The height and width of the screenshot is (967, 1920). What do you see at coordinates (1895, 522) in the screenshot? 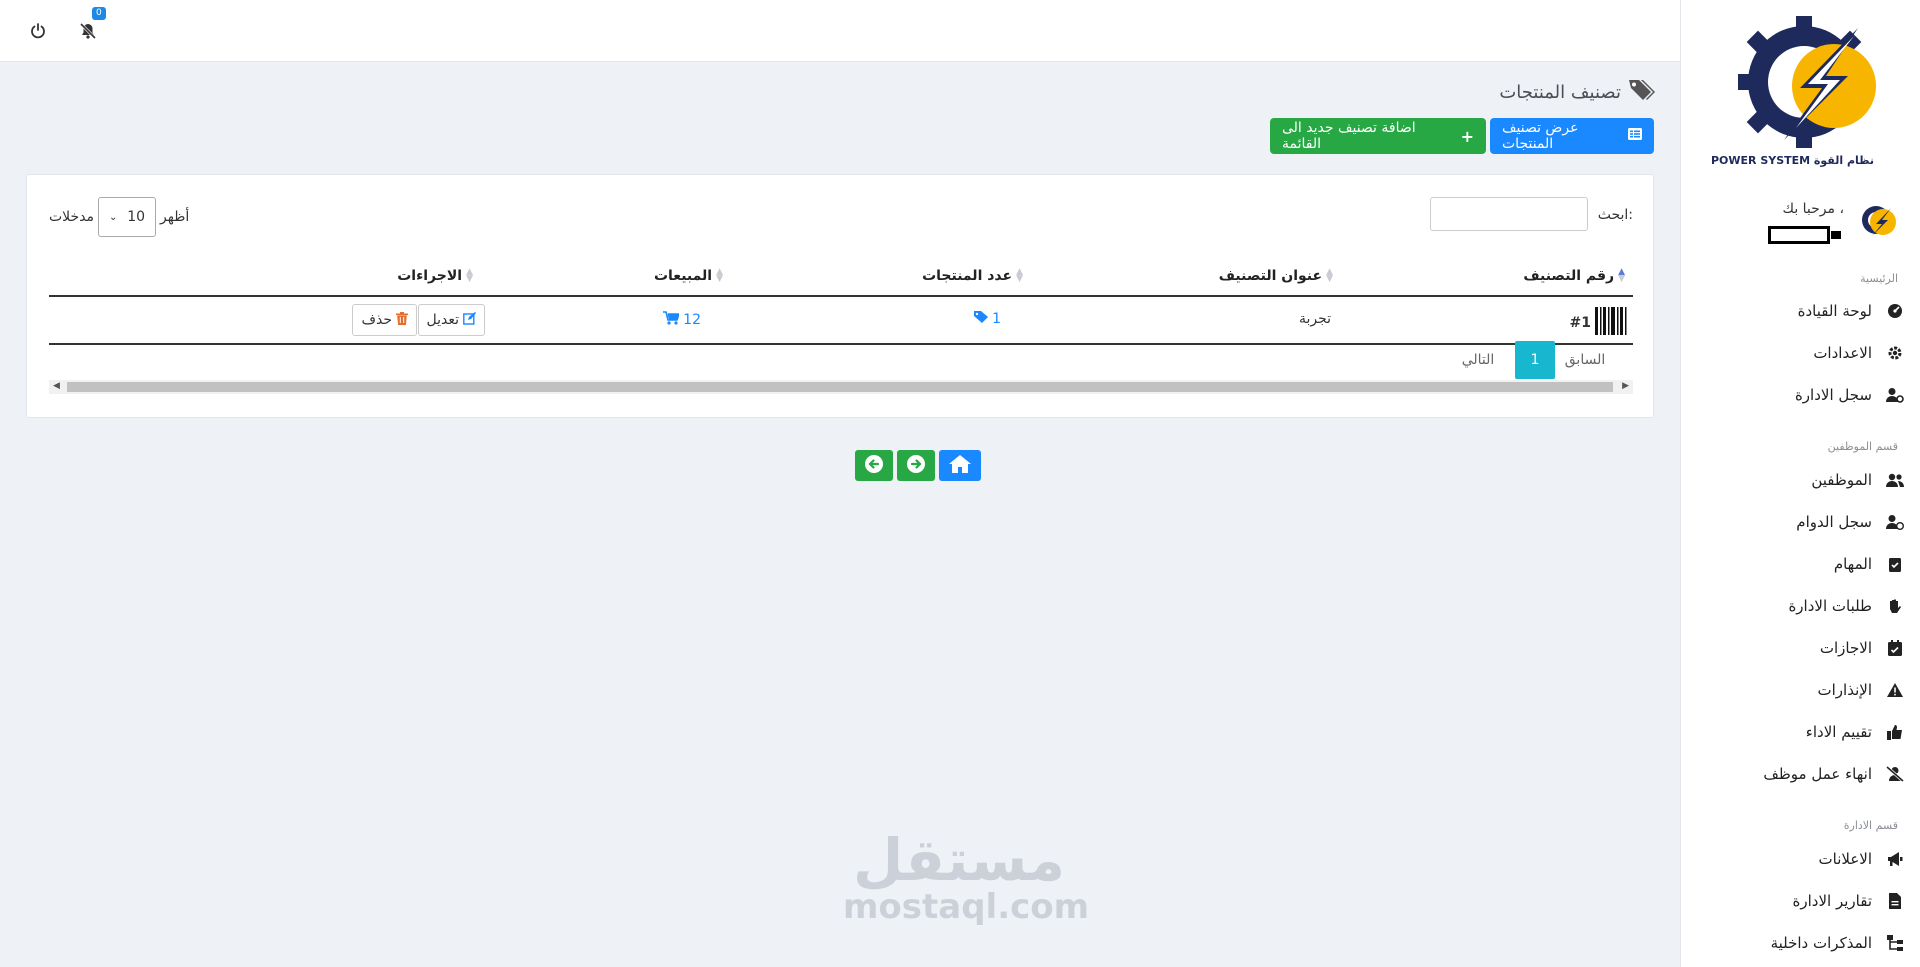
I see `user-clock-icon` at bounding box center [1895, 522].